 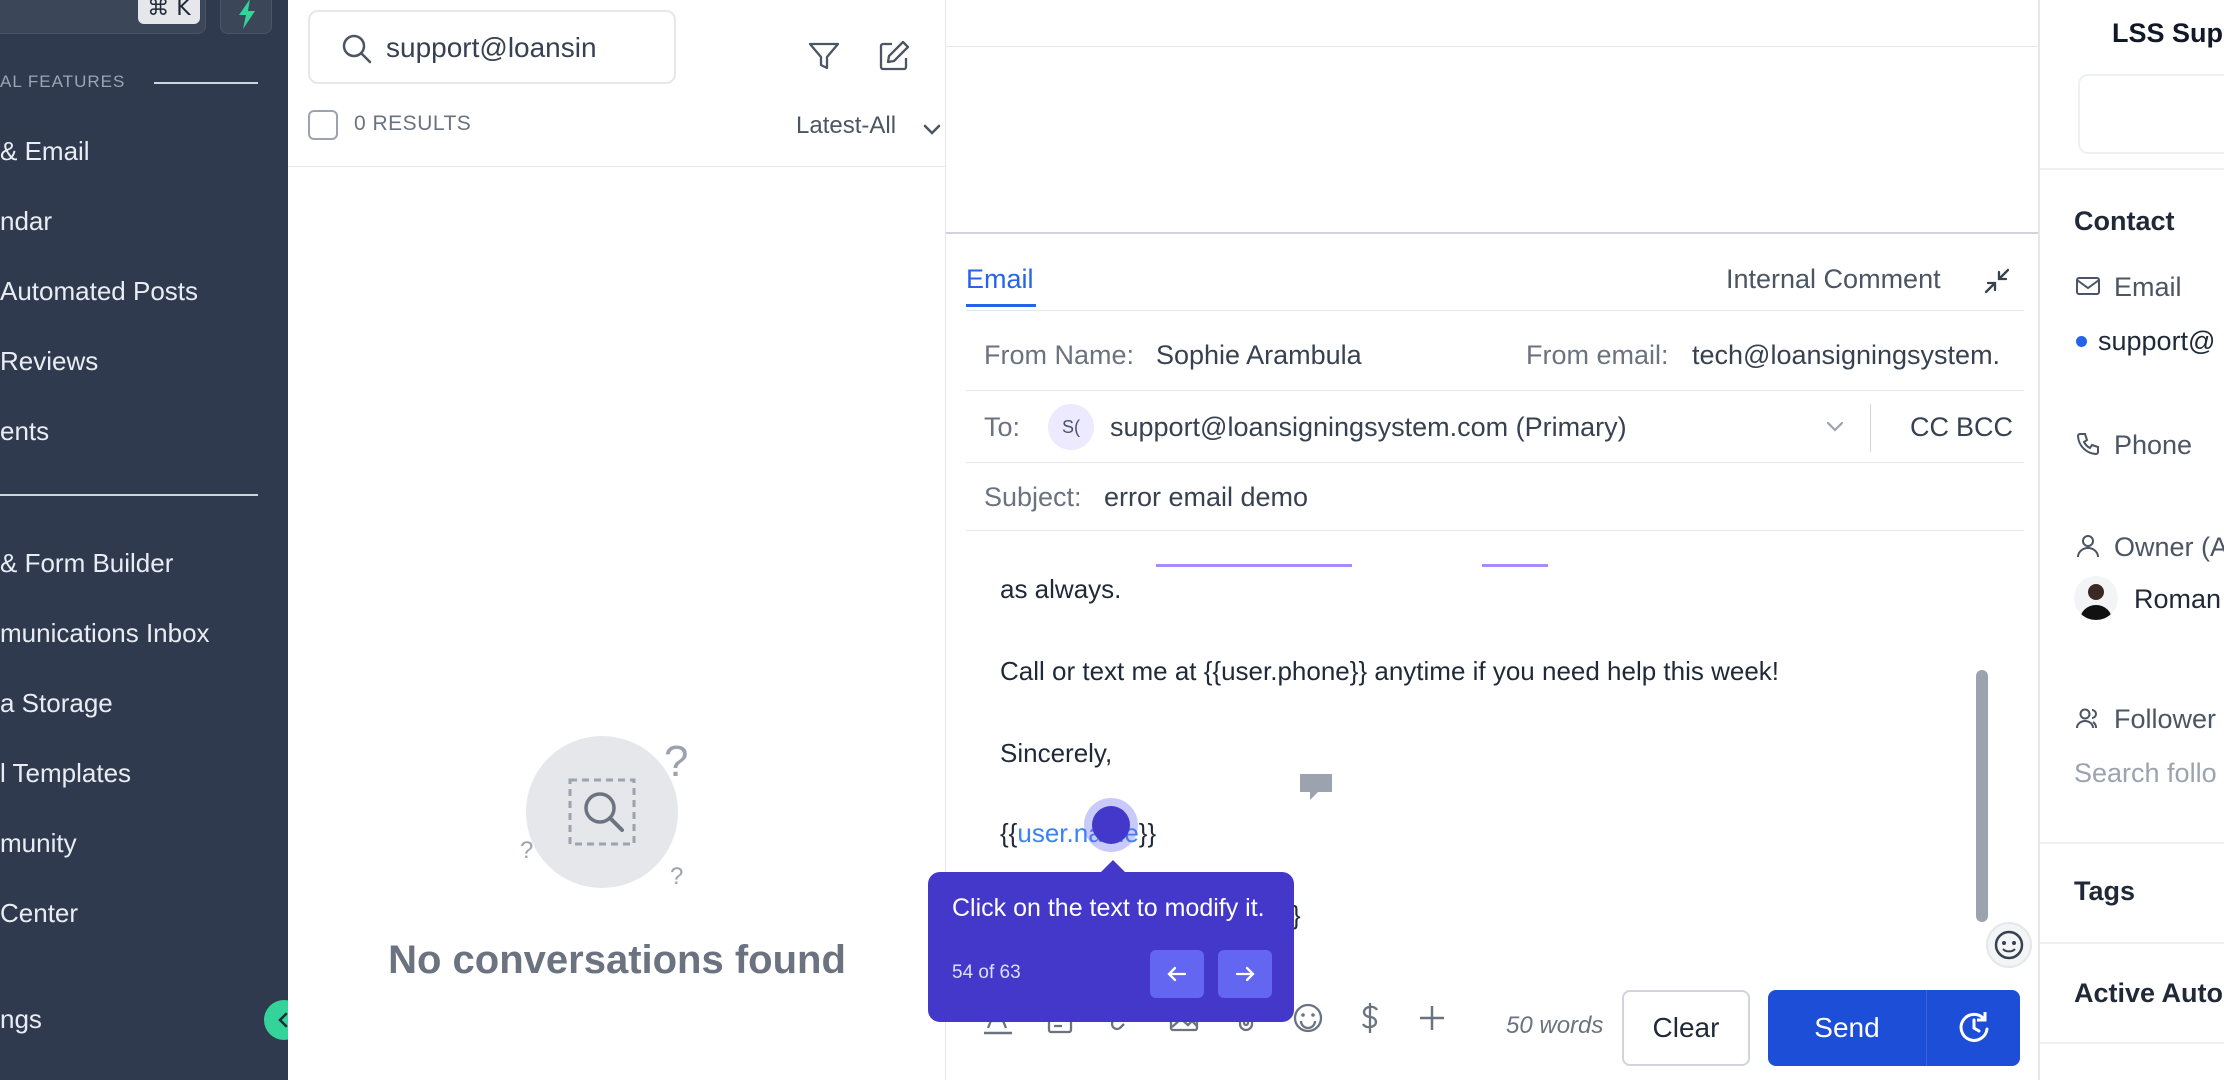 I want to click on arrow-left-icon, so click(x=1177, y=974).